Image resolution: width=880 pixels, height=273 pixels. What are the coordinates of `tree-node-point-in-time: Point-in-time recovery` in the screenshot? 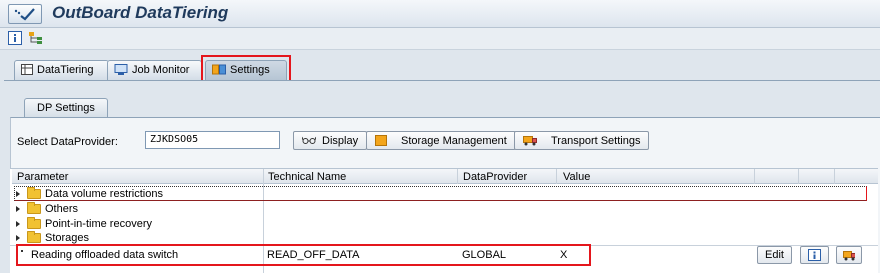 It's located at (84, 224).